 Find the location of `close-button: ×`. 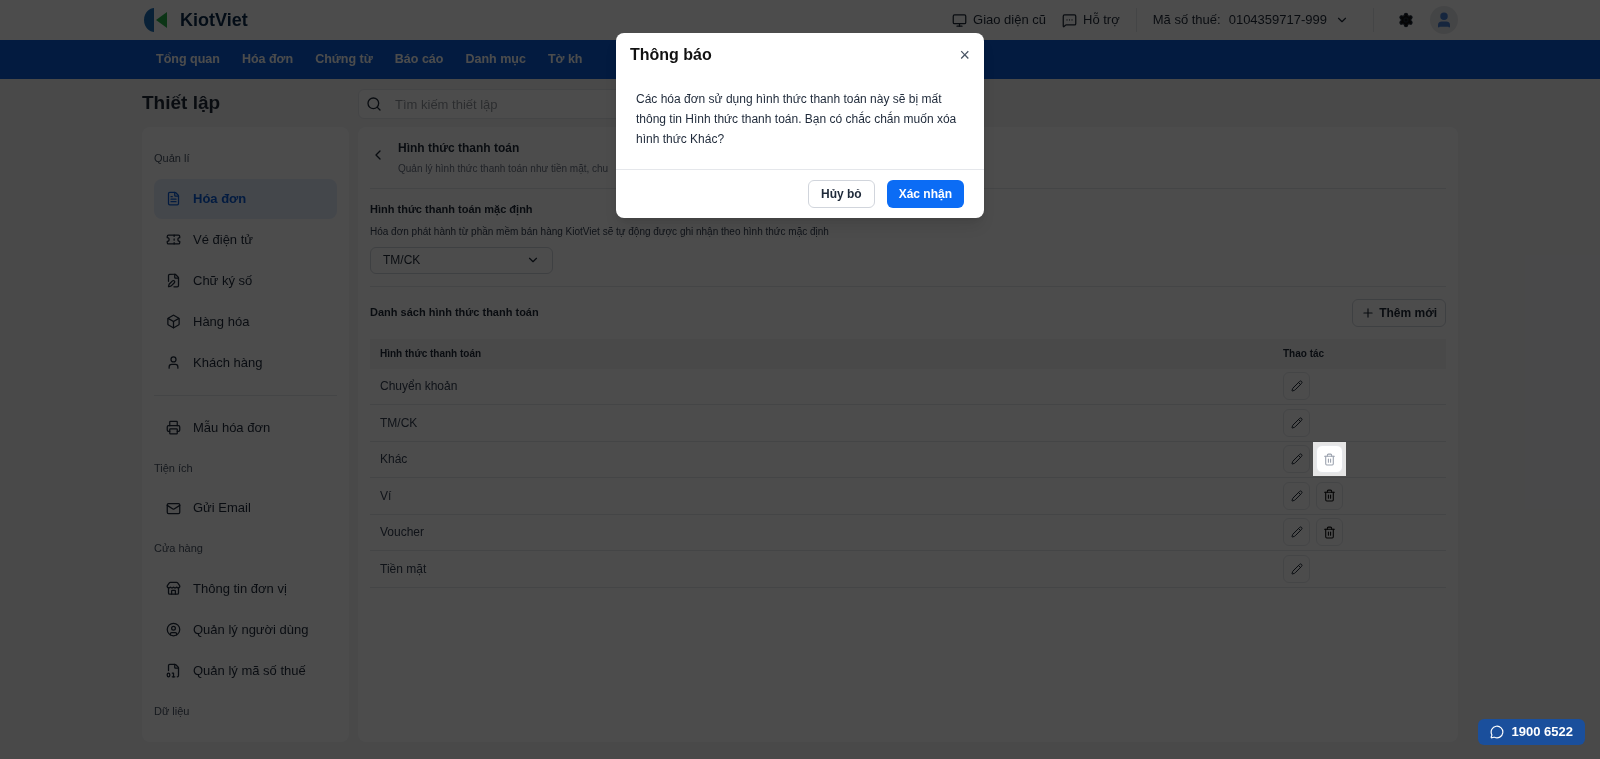

close-button: × is located at coordinates (964, 55).